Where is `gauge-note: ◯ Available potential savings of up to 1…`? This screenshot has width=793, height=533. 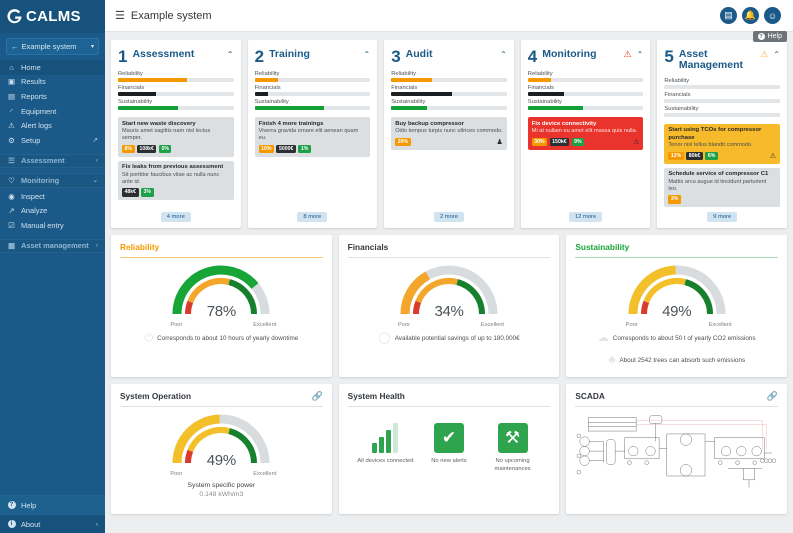
gauge-note: ◯ Available potential savings of up to 1… is located at coordinates (449, 338).